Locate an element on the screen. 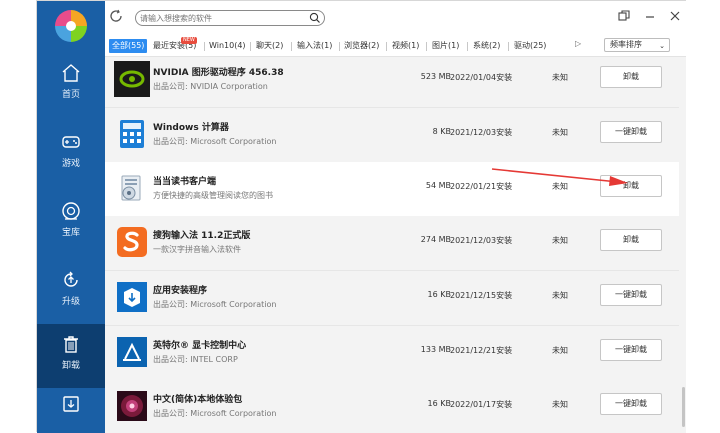  app-name: 搜狗输入法 11.2正式版 is located at coordinates (202, 236).